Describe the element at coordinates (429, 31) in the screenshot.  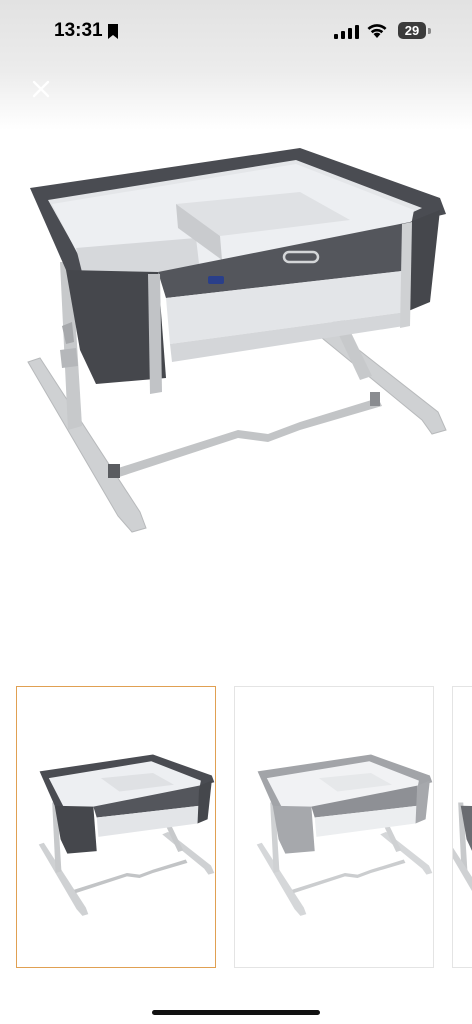
I see `battery-cap` at that location.